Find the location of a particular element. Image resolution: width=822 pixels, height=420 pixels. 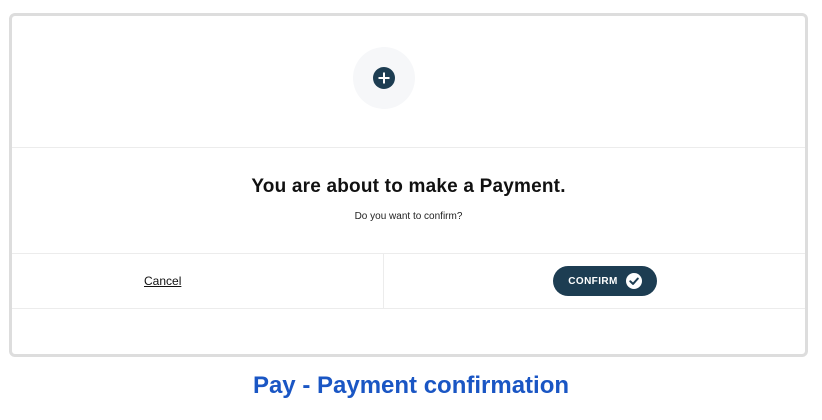

actions-divider is located at coordinates (383, 281).